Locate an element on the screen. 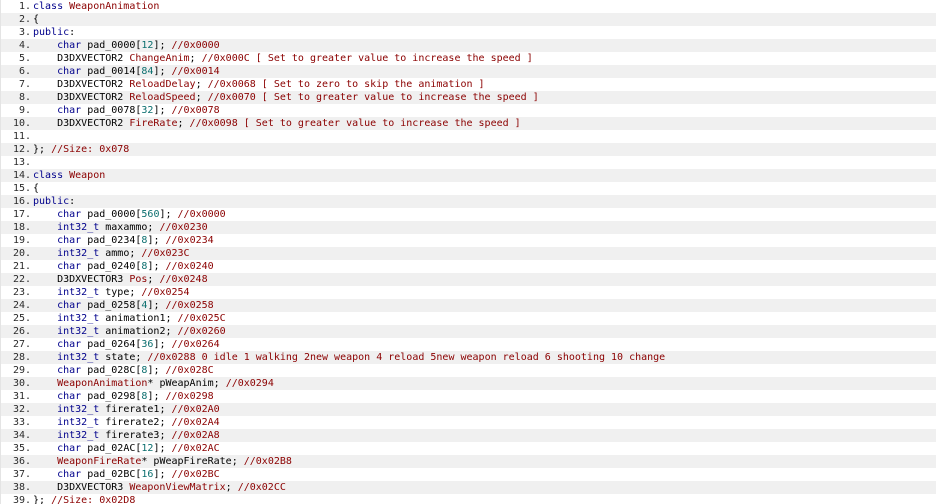  code-token: pad_02BC[ is located at coordinates (111, 474).